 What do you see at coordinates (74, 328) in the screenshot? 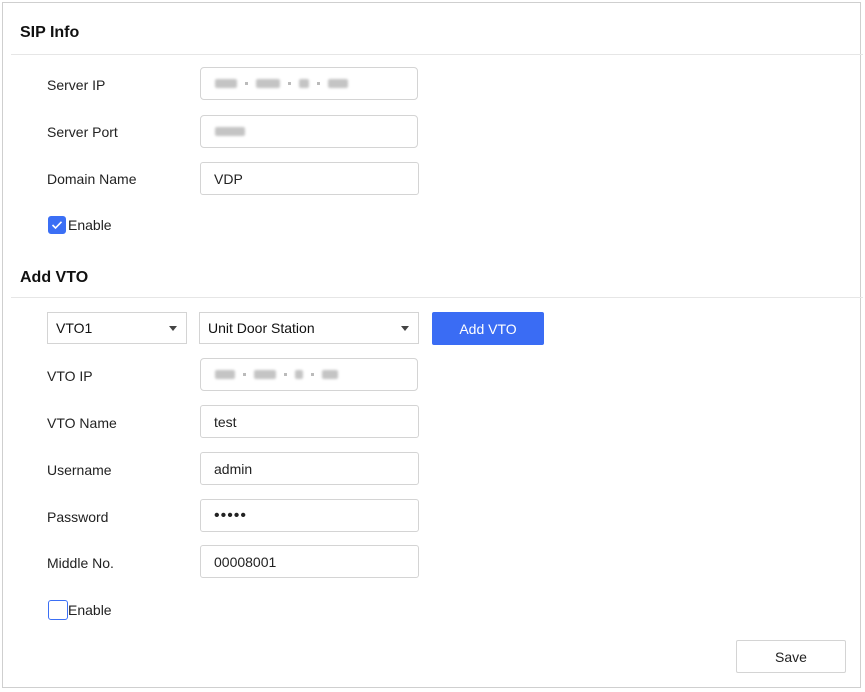
I see `vto-select-value: VTO1` at bounding box center [74, 328].